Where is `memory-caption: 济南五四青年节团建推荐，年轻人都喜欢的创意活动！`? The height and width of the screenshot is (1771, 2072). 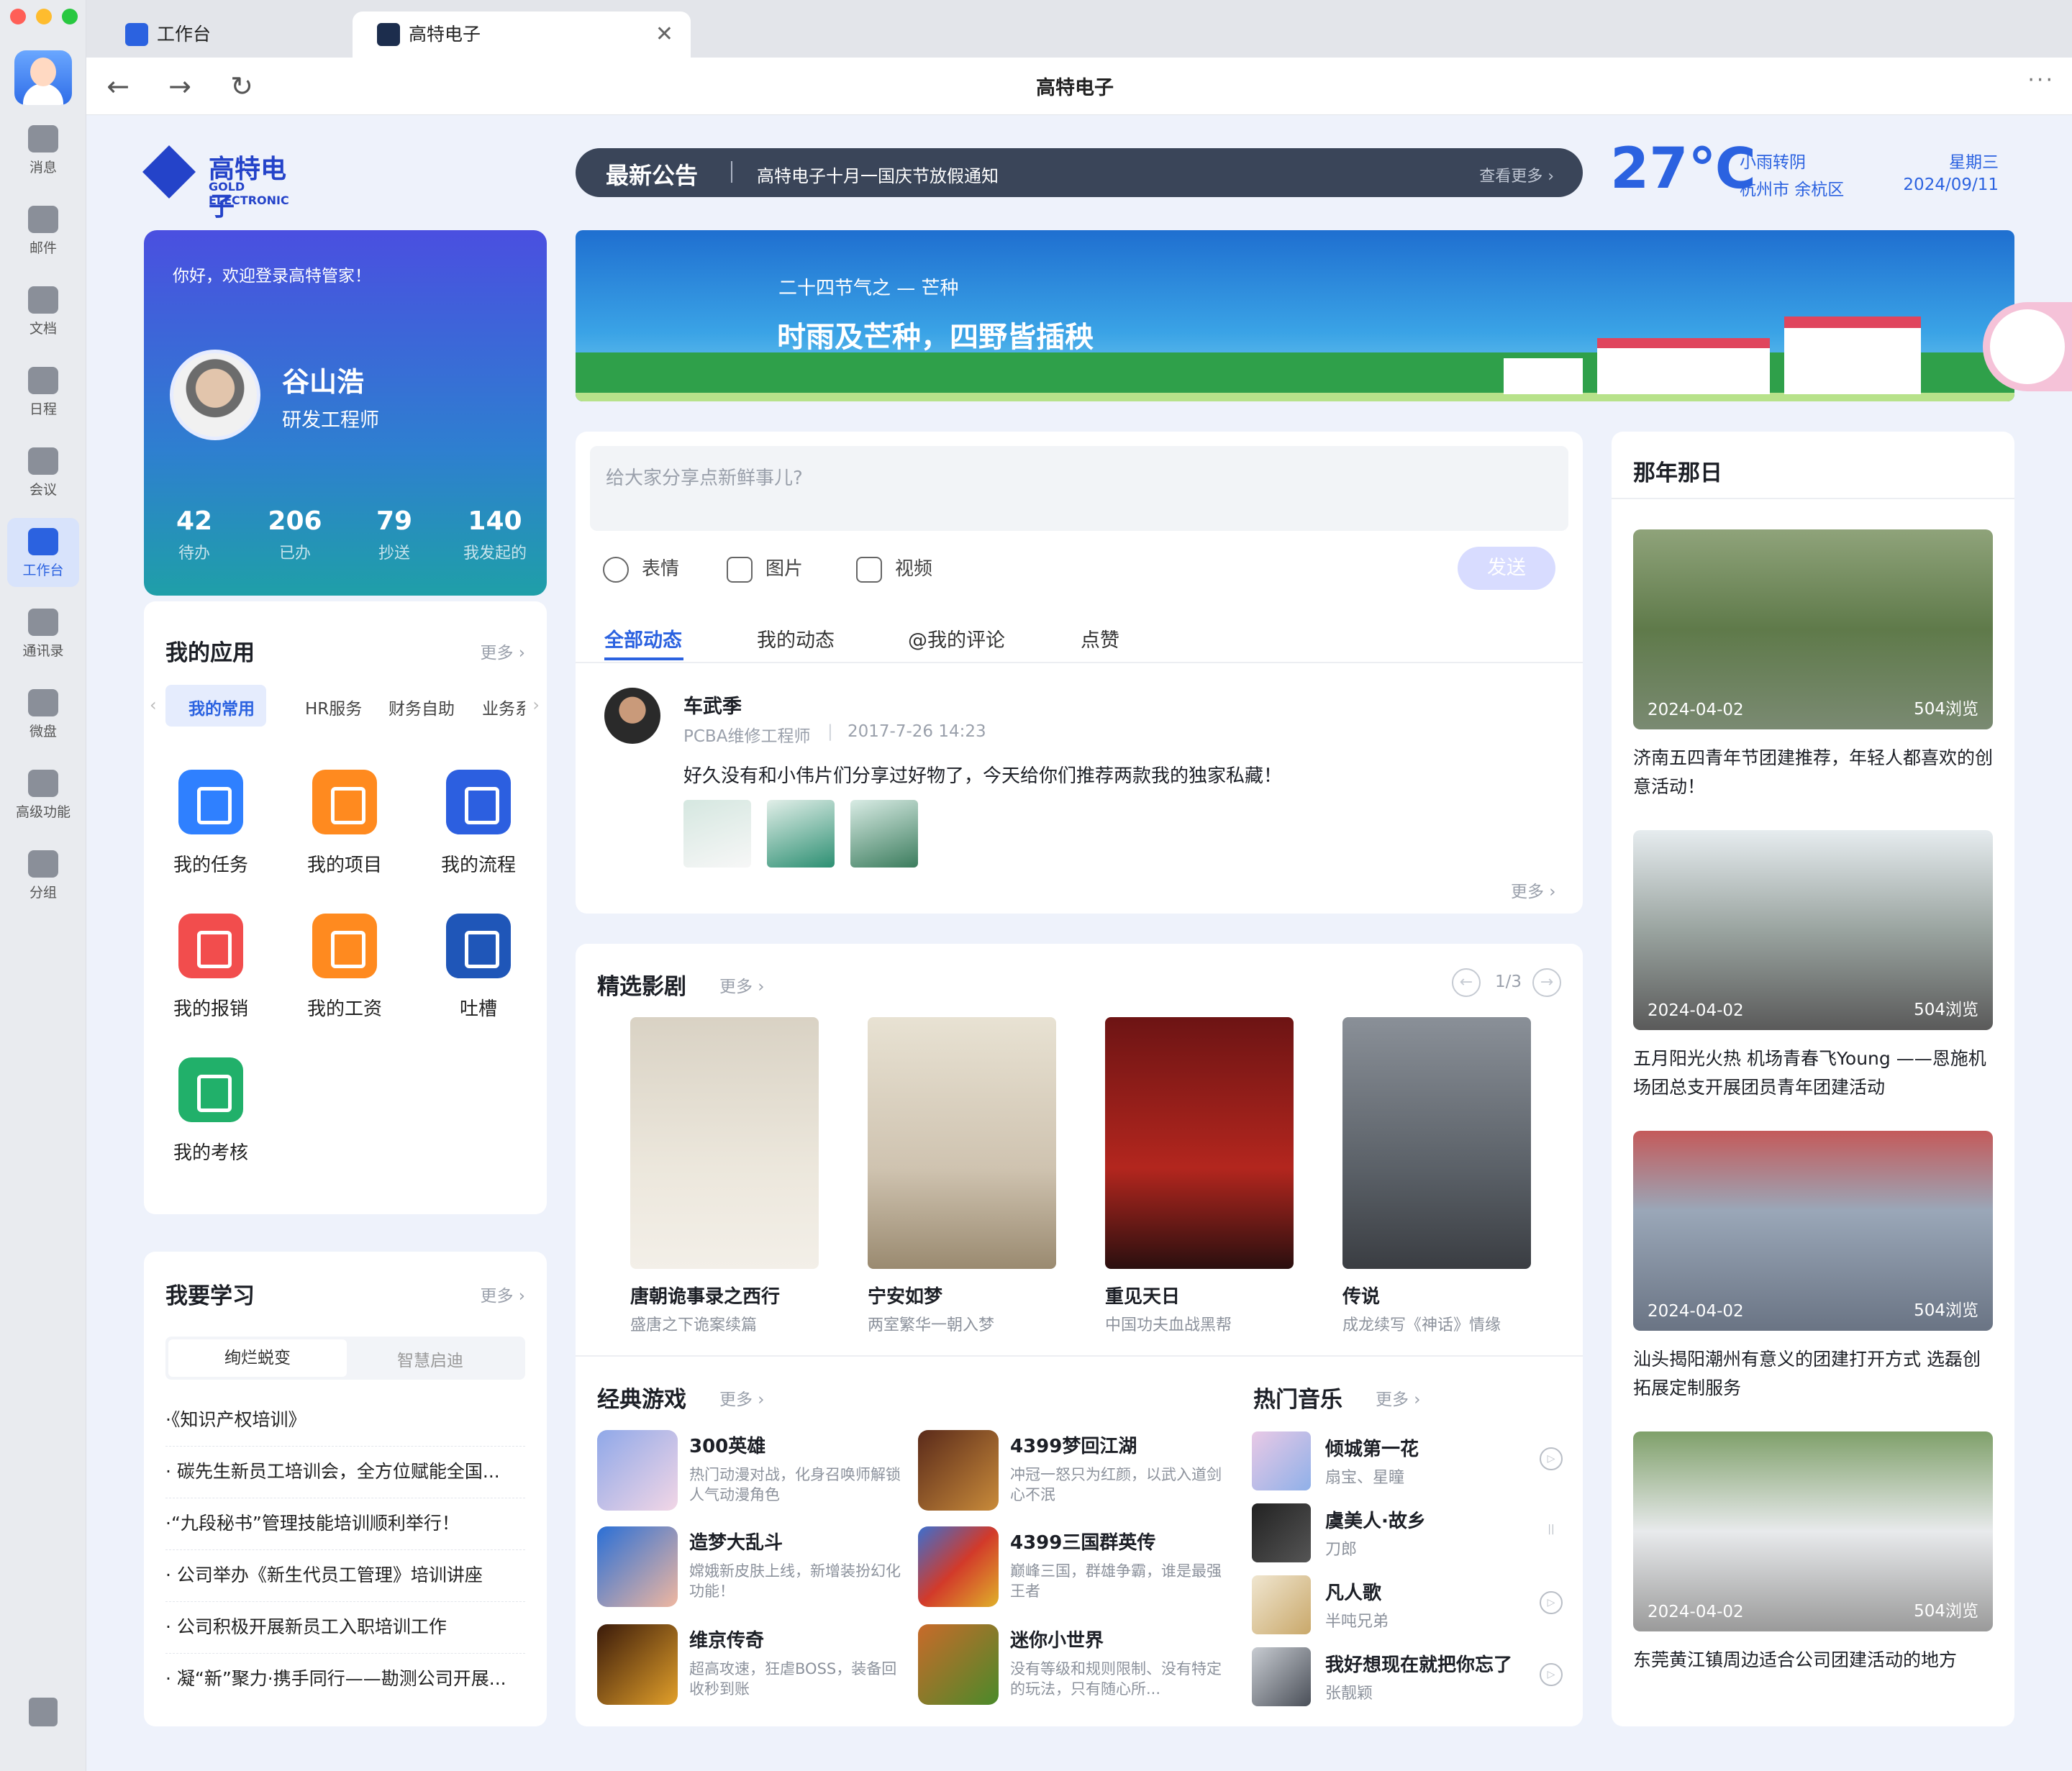 memory-caption: 济南五四青年节团建推荐，年轻人都喜欢的创意活动！ is located at coordinates (1813, 772).